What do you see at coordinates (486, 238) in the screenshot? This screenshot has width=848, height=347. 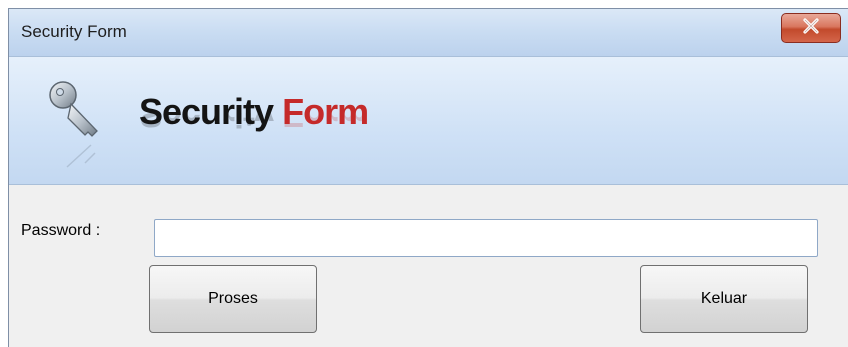 I see `password-input` at bounding box center [486, 238].